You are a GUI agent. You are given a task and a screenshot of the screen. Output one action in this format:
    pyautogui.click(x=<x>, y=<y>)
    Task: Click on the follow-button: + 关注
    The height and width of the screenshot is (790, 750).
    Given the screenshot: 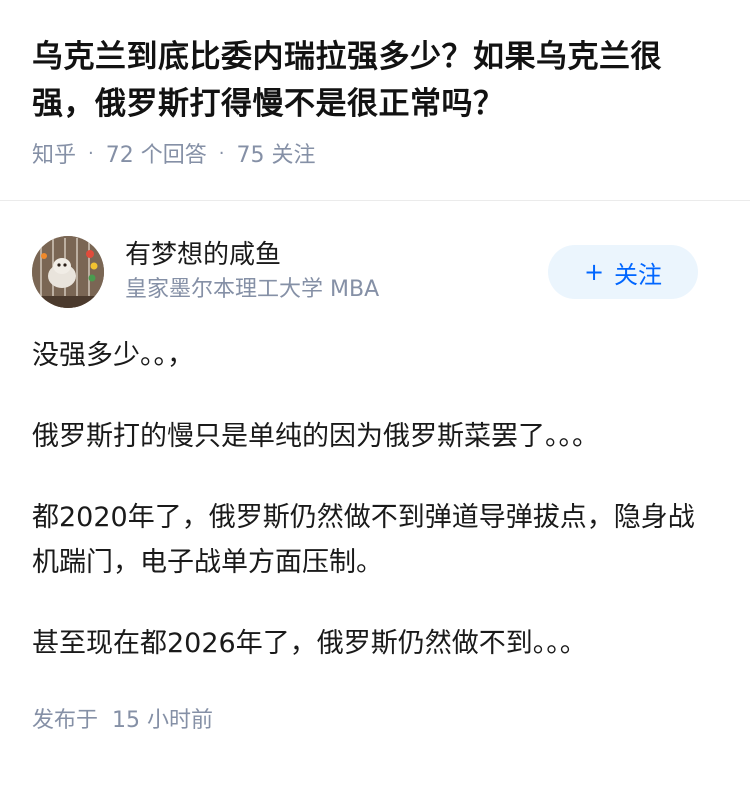 What is the action you would take?
    pyautogui.click(x=623, y=272)
    